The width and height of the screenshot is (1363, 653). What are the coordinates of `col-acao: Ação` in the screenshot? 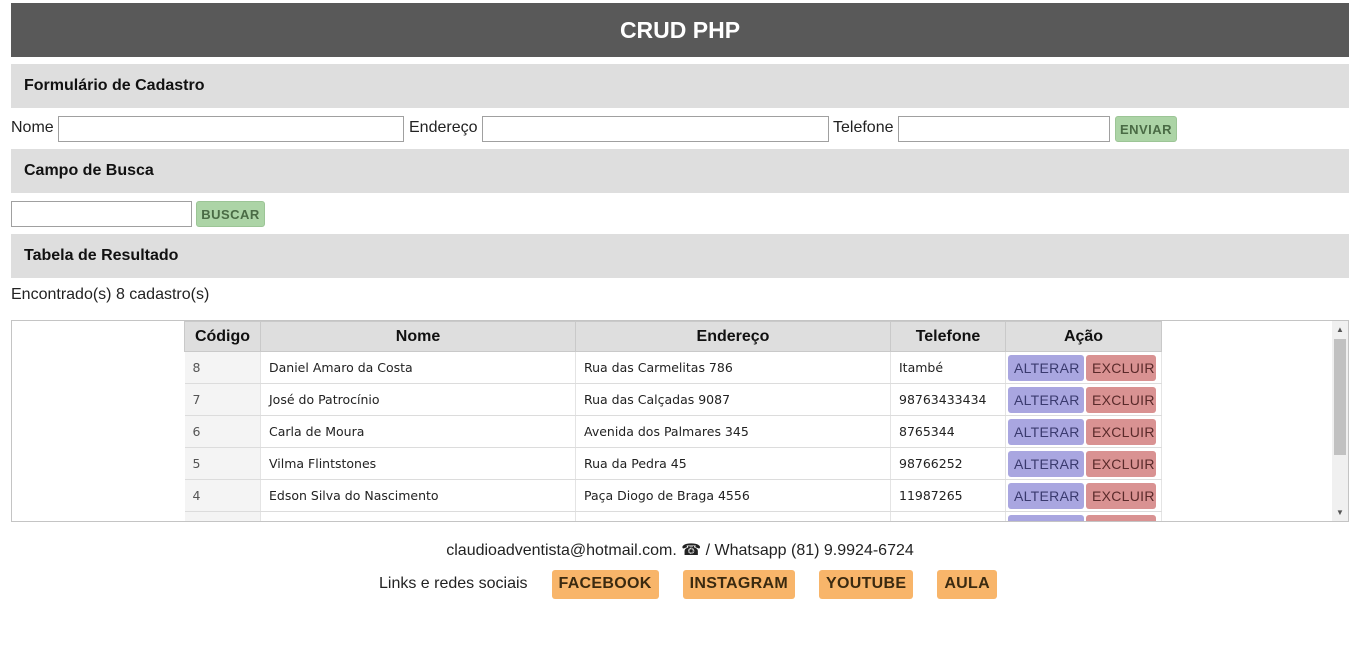 It's located at (1083, 336).